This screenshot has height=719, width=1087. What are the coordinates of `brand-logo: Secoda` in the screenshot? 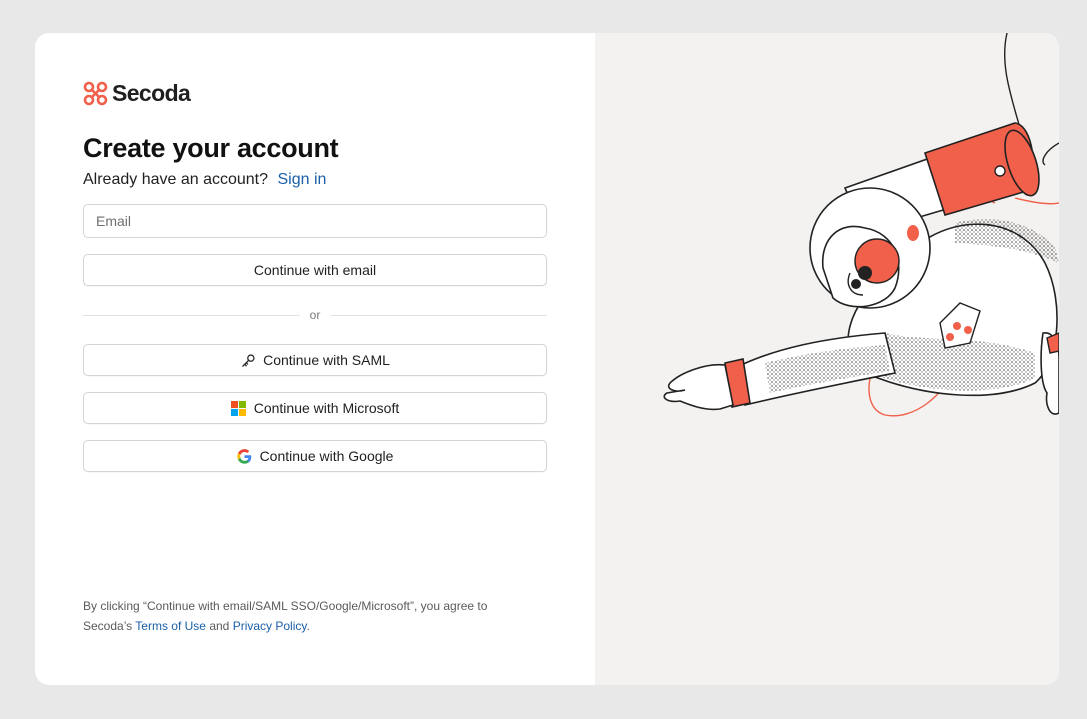 It's located at (315, 93).